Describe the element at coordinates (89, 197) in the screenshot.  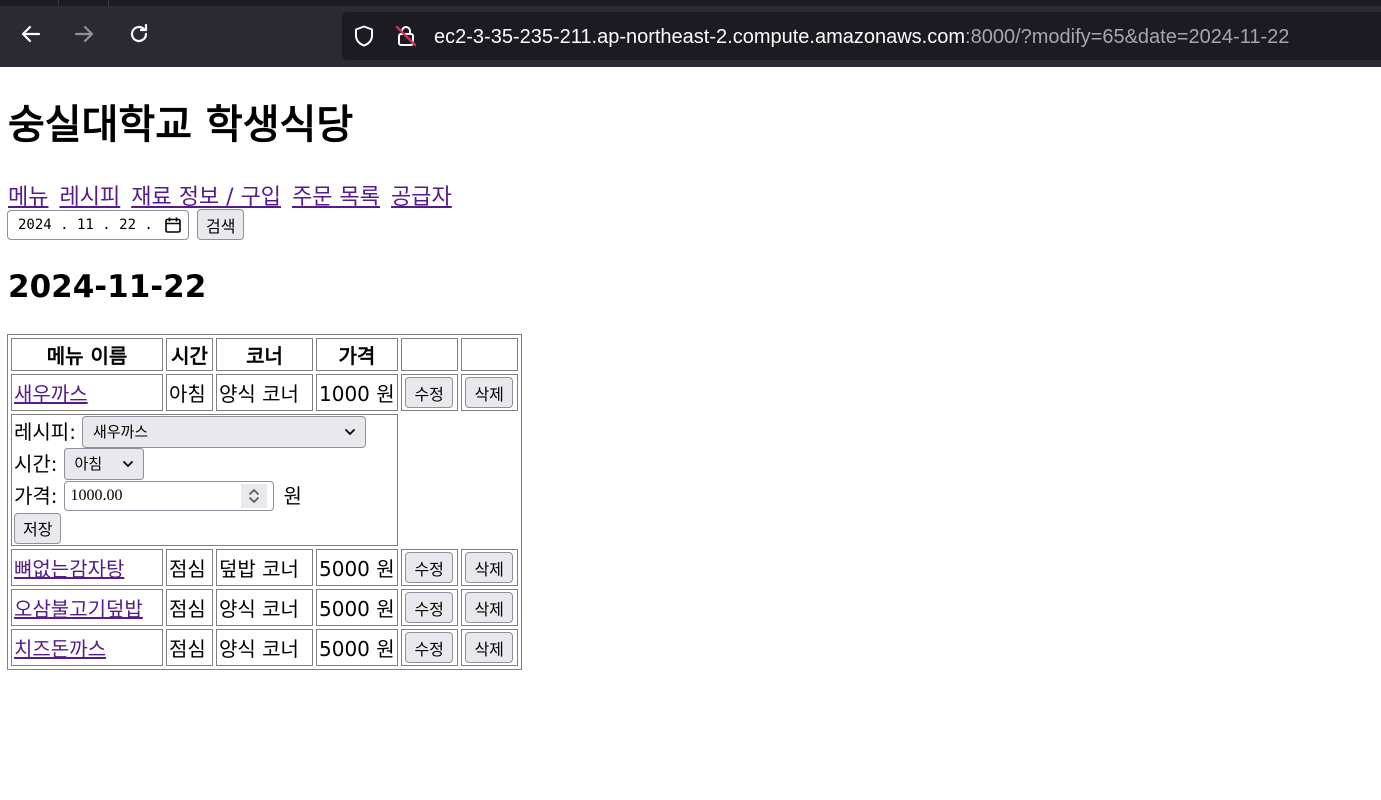
I see `nav-link-recipe: 레시피` at that location.